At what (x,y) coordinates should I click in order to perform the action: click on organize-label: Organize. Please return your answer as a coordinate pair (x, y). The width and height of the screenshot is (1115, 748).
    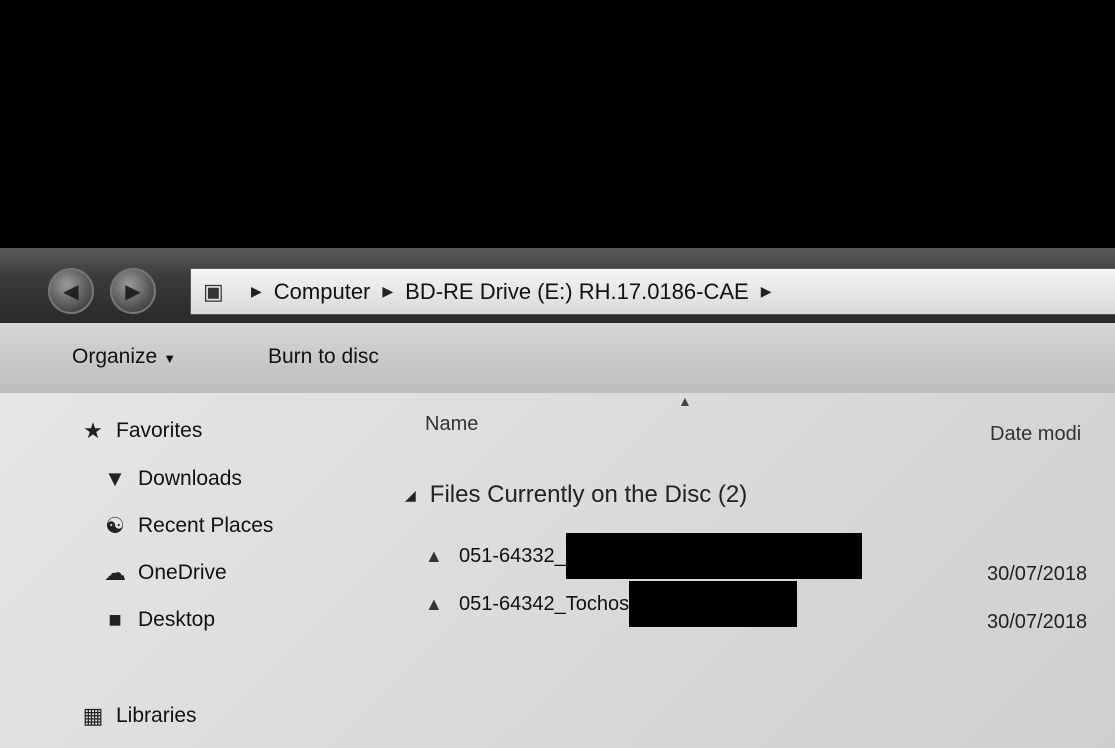
    Looking at the image, I should click on (115, 356).